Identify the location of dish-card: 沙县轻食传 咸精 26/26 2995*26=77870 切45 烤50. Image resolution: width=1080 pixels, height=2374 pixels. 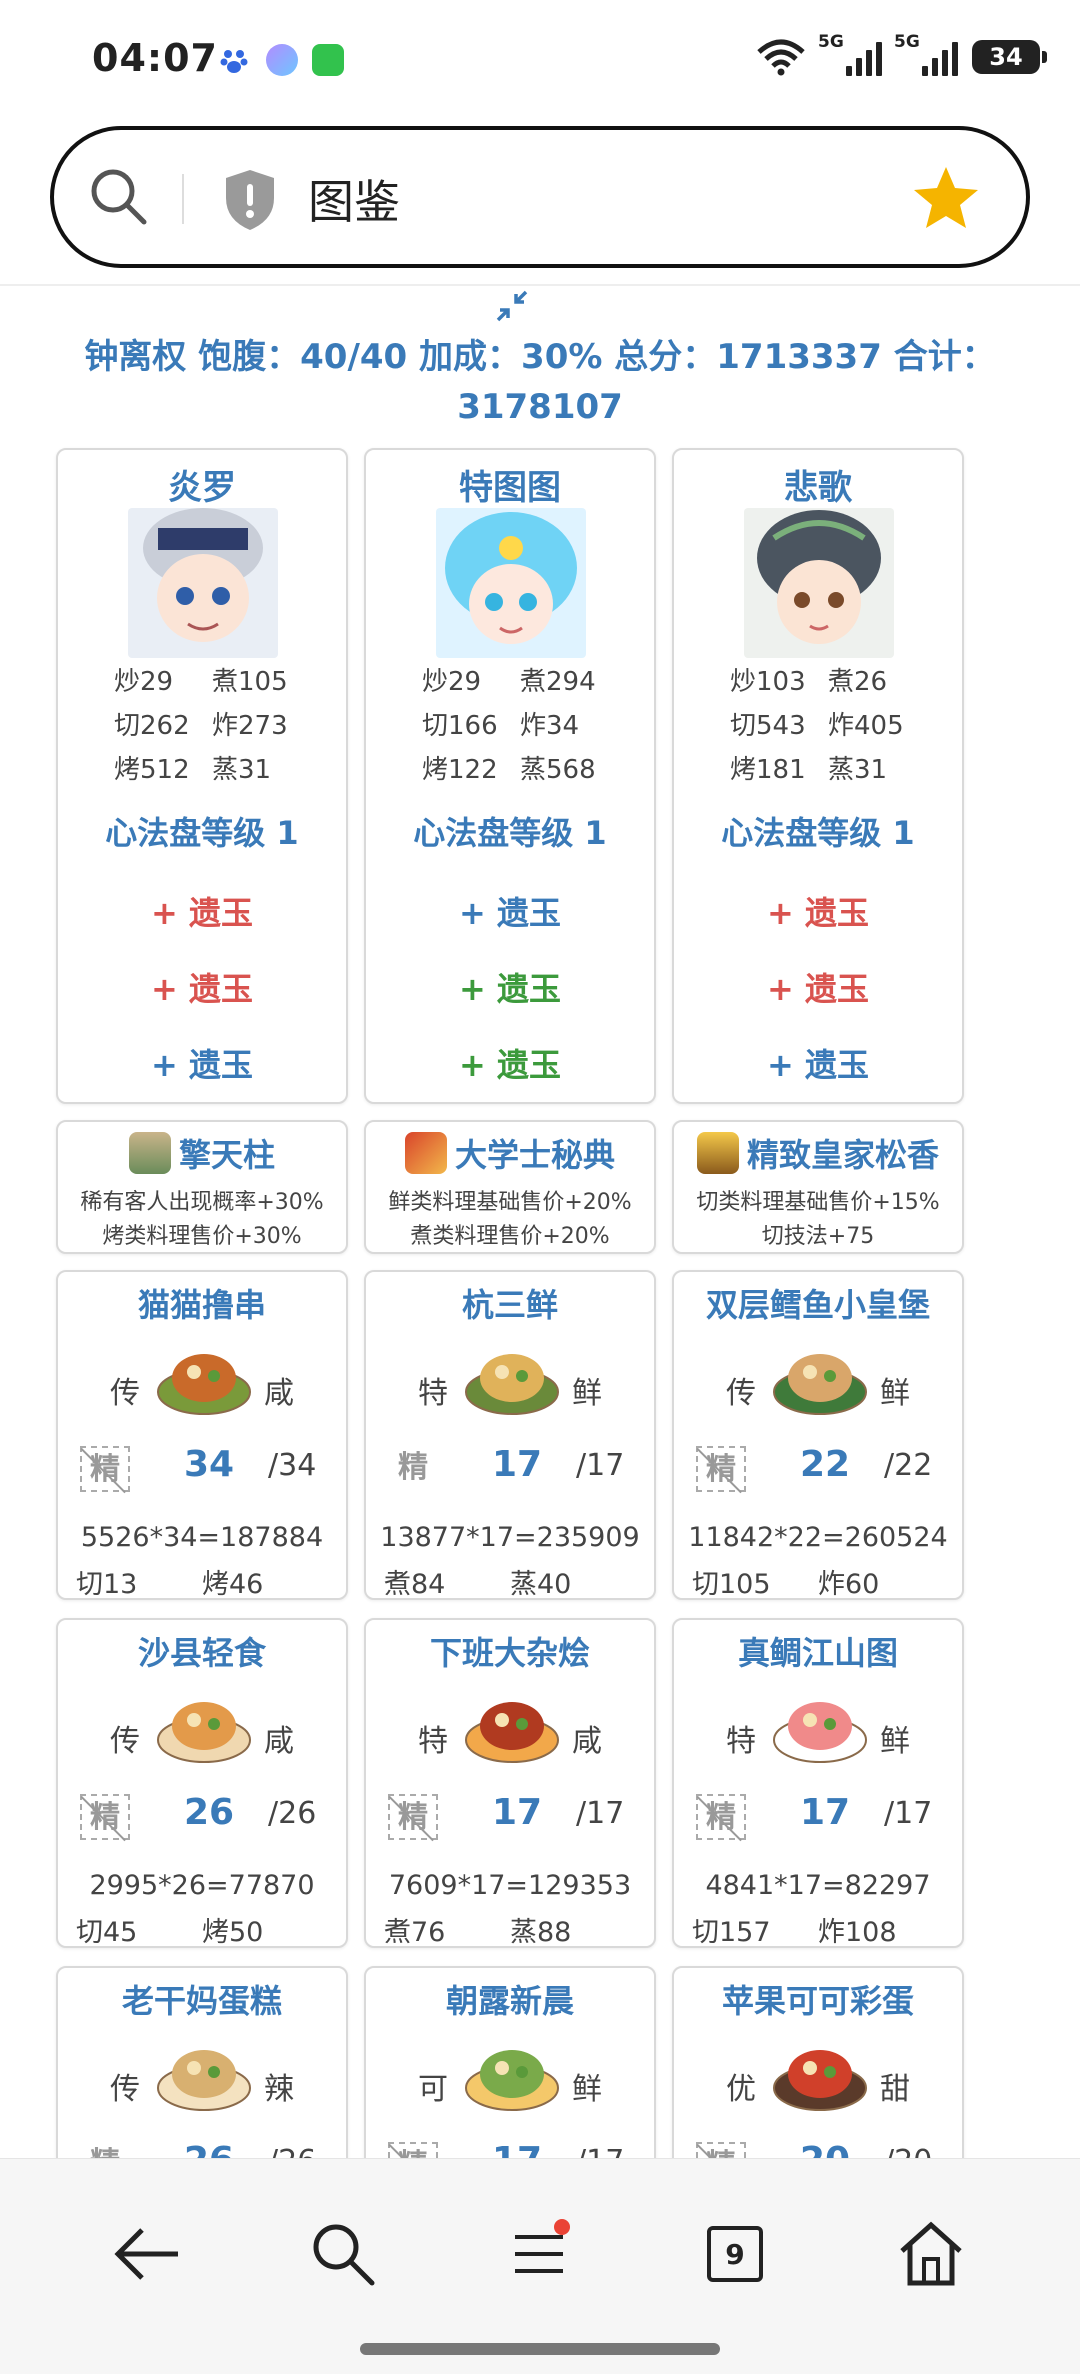
(202, 1783).